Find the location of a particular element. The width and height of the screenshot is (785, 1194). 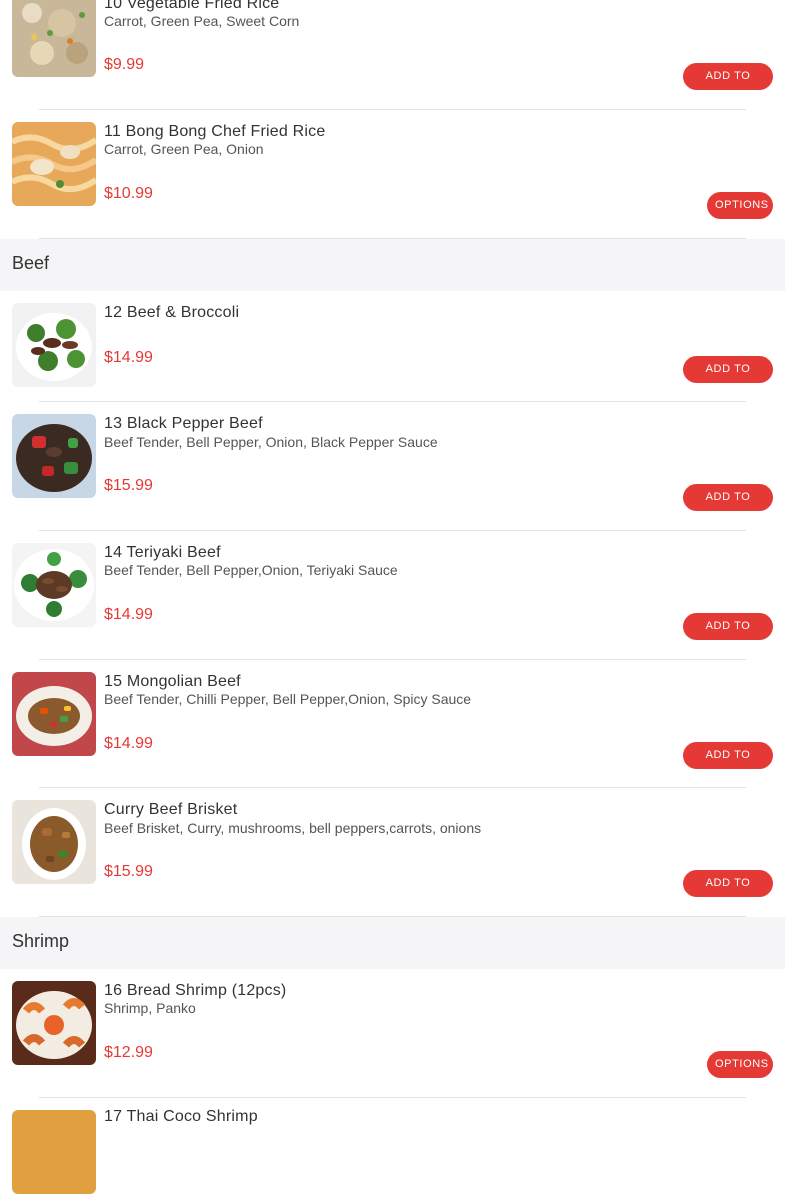

item-name: 10 Vegetable Fried Rice is located at coordinates (192, 6).